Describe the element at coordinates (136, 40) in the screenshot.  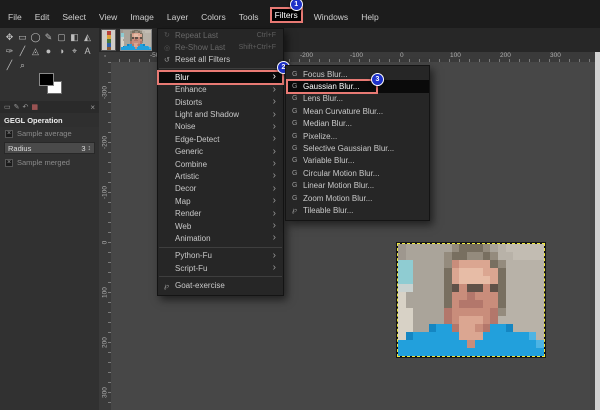
I see `image-tab-portrait` at that location.